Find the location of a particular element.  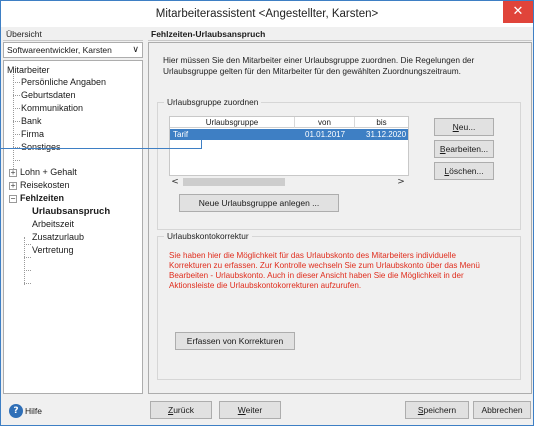

collapse-icon: − is located at coordinates (13, 199).